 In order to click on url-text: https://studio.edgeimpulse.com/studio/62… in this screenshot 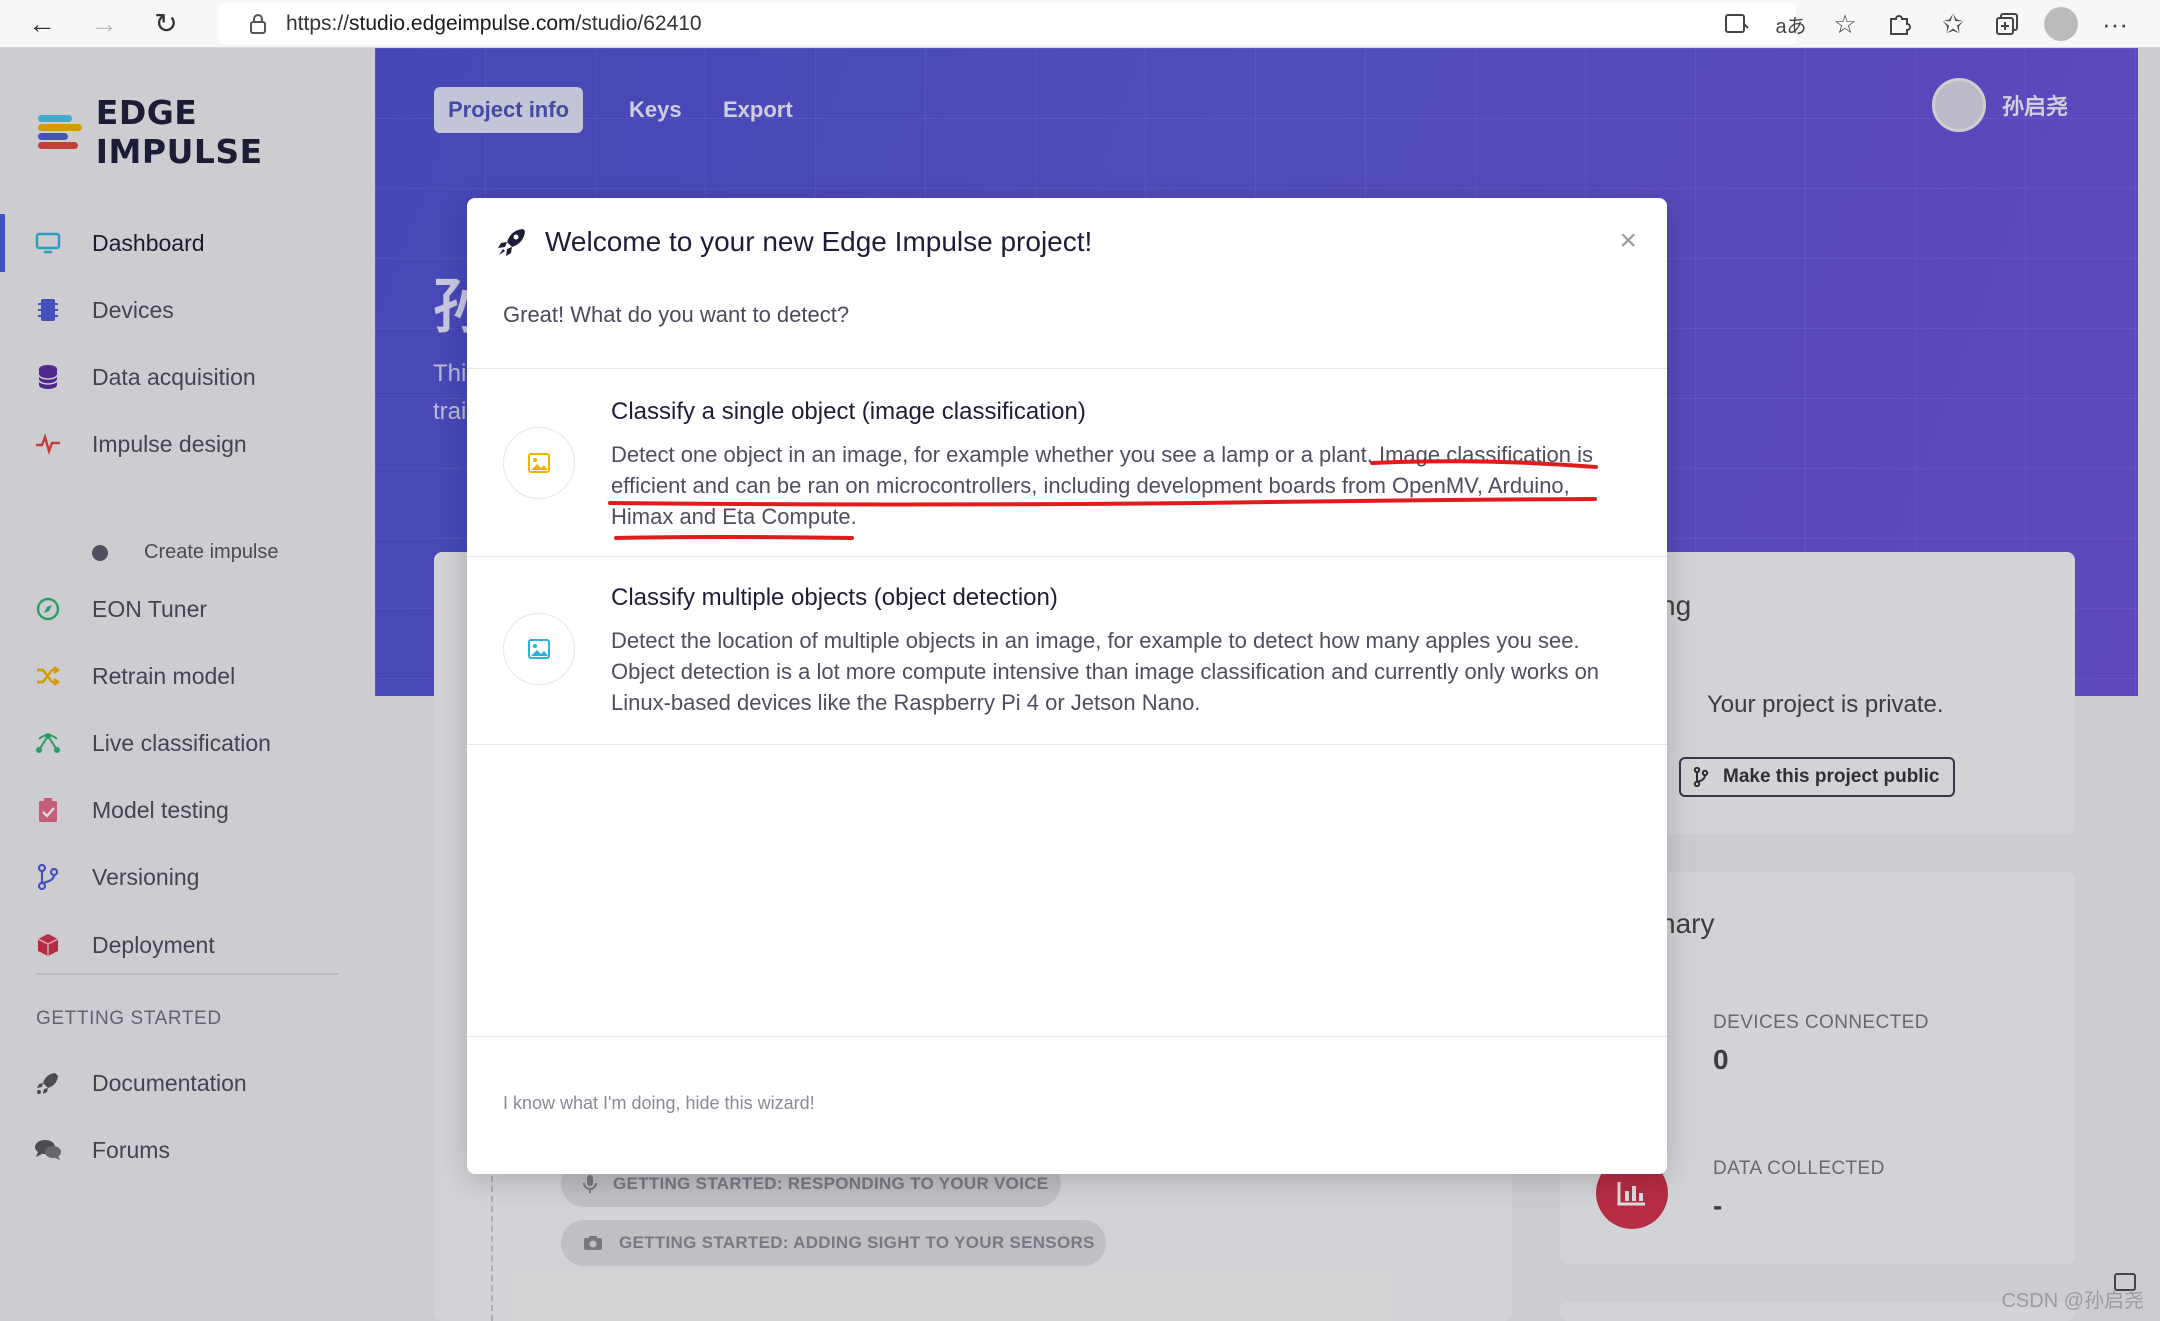, I will do `click(494, 24)`.